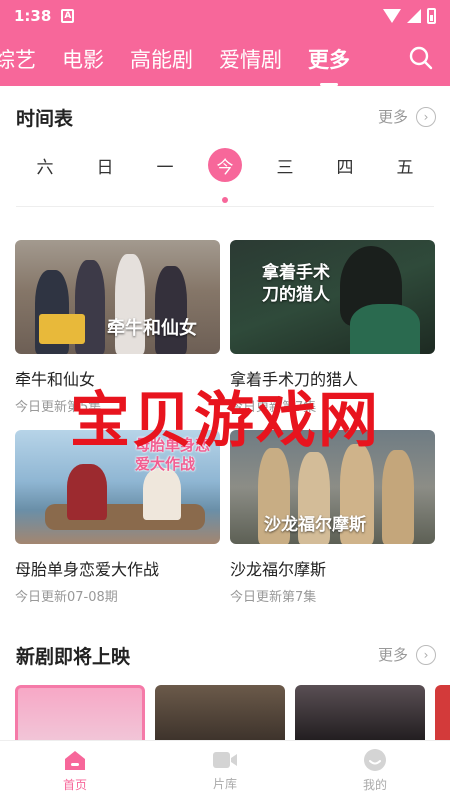 The image size is (450, 800). What do you see at coordinates (161, 59) in the screenshot?
I see `tab-thriller: 高能剧` at bounding box center [161, 59].